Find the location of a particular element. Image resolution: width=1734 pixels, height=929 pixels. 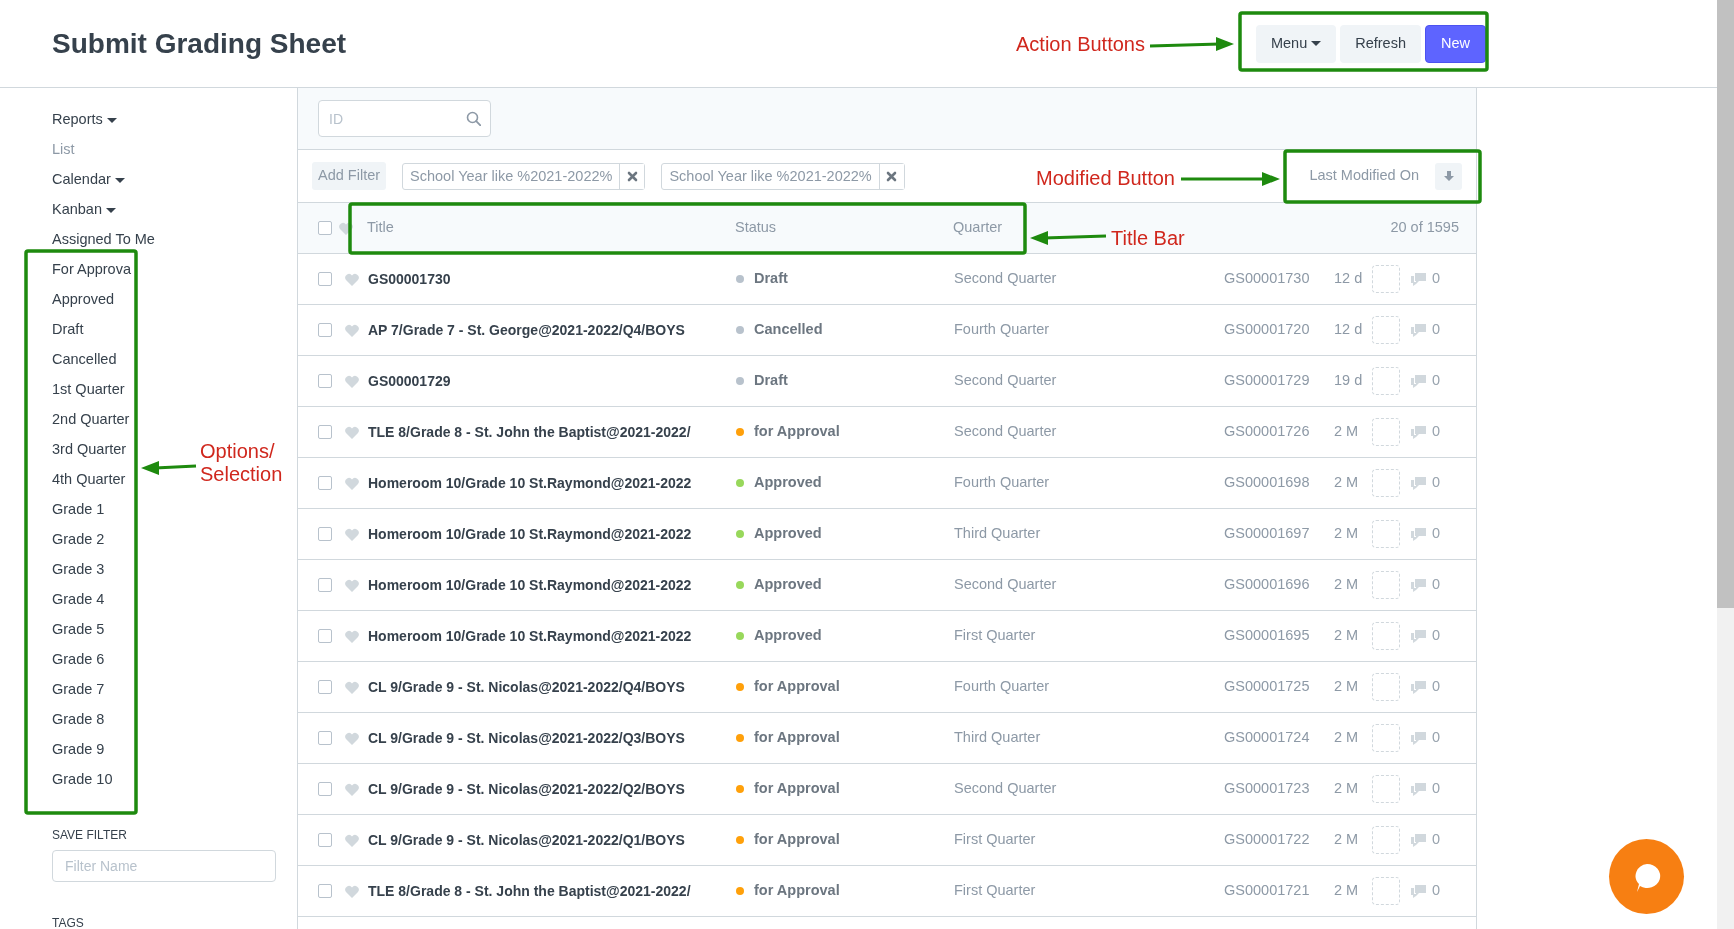

sidebar-item: Grade 2 is located at coordinates (78, 539).